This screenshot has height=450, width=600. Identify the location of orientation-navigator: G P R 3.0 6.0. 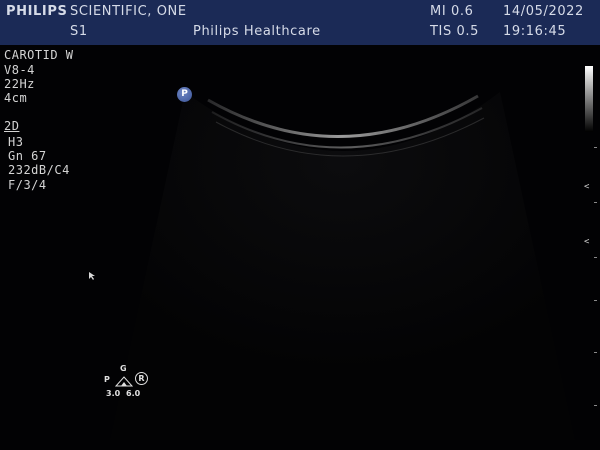
(130, 383).